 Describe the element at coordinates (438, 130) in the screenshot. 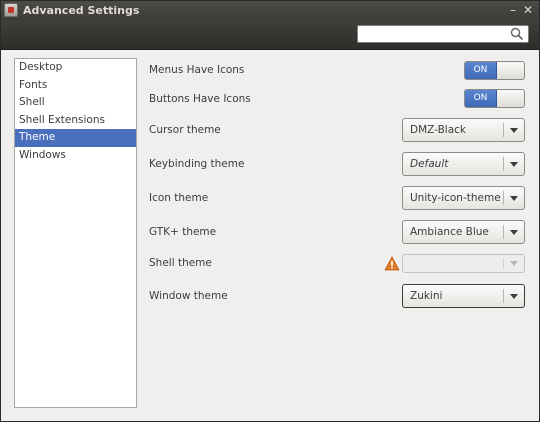

I see `selected-value: DMZ-Black` at that location.